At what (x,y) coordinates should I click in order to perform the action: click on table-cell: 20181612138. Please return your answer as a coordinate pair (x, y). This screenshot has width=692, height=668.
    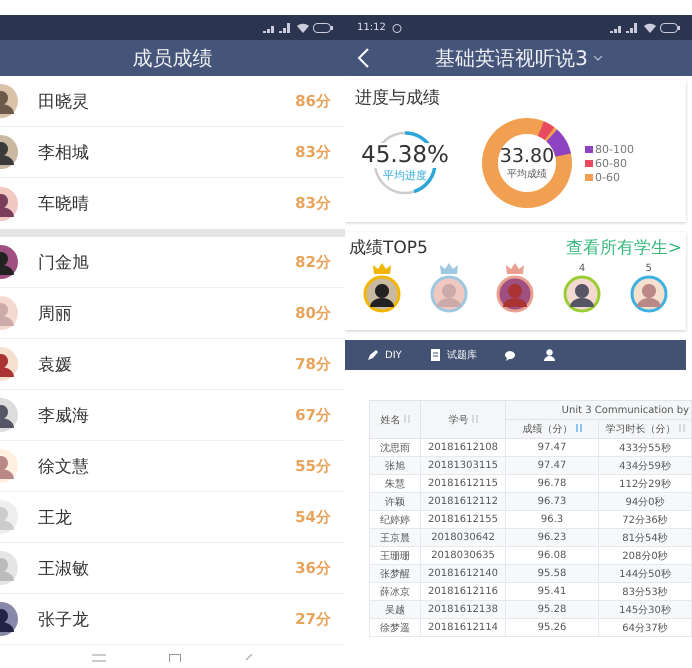
    Looking at the image, I should click on (463, 609).